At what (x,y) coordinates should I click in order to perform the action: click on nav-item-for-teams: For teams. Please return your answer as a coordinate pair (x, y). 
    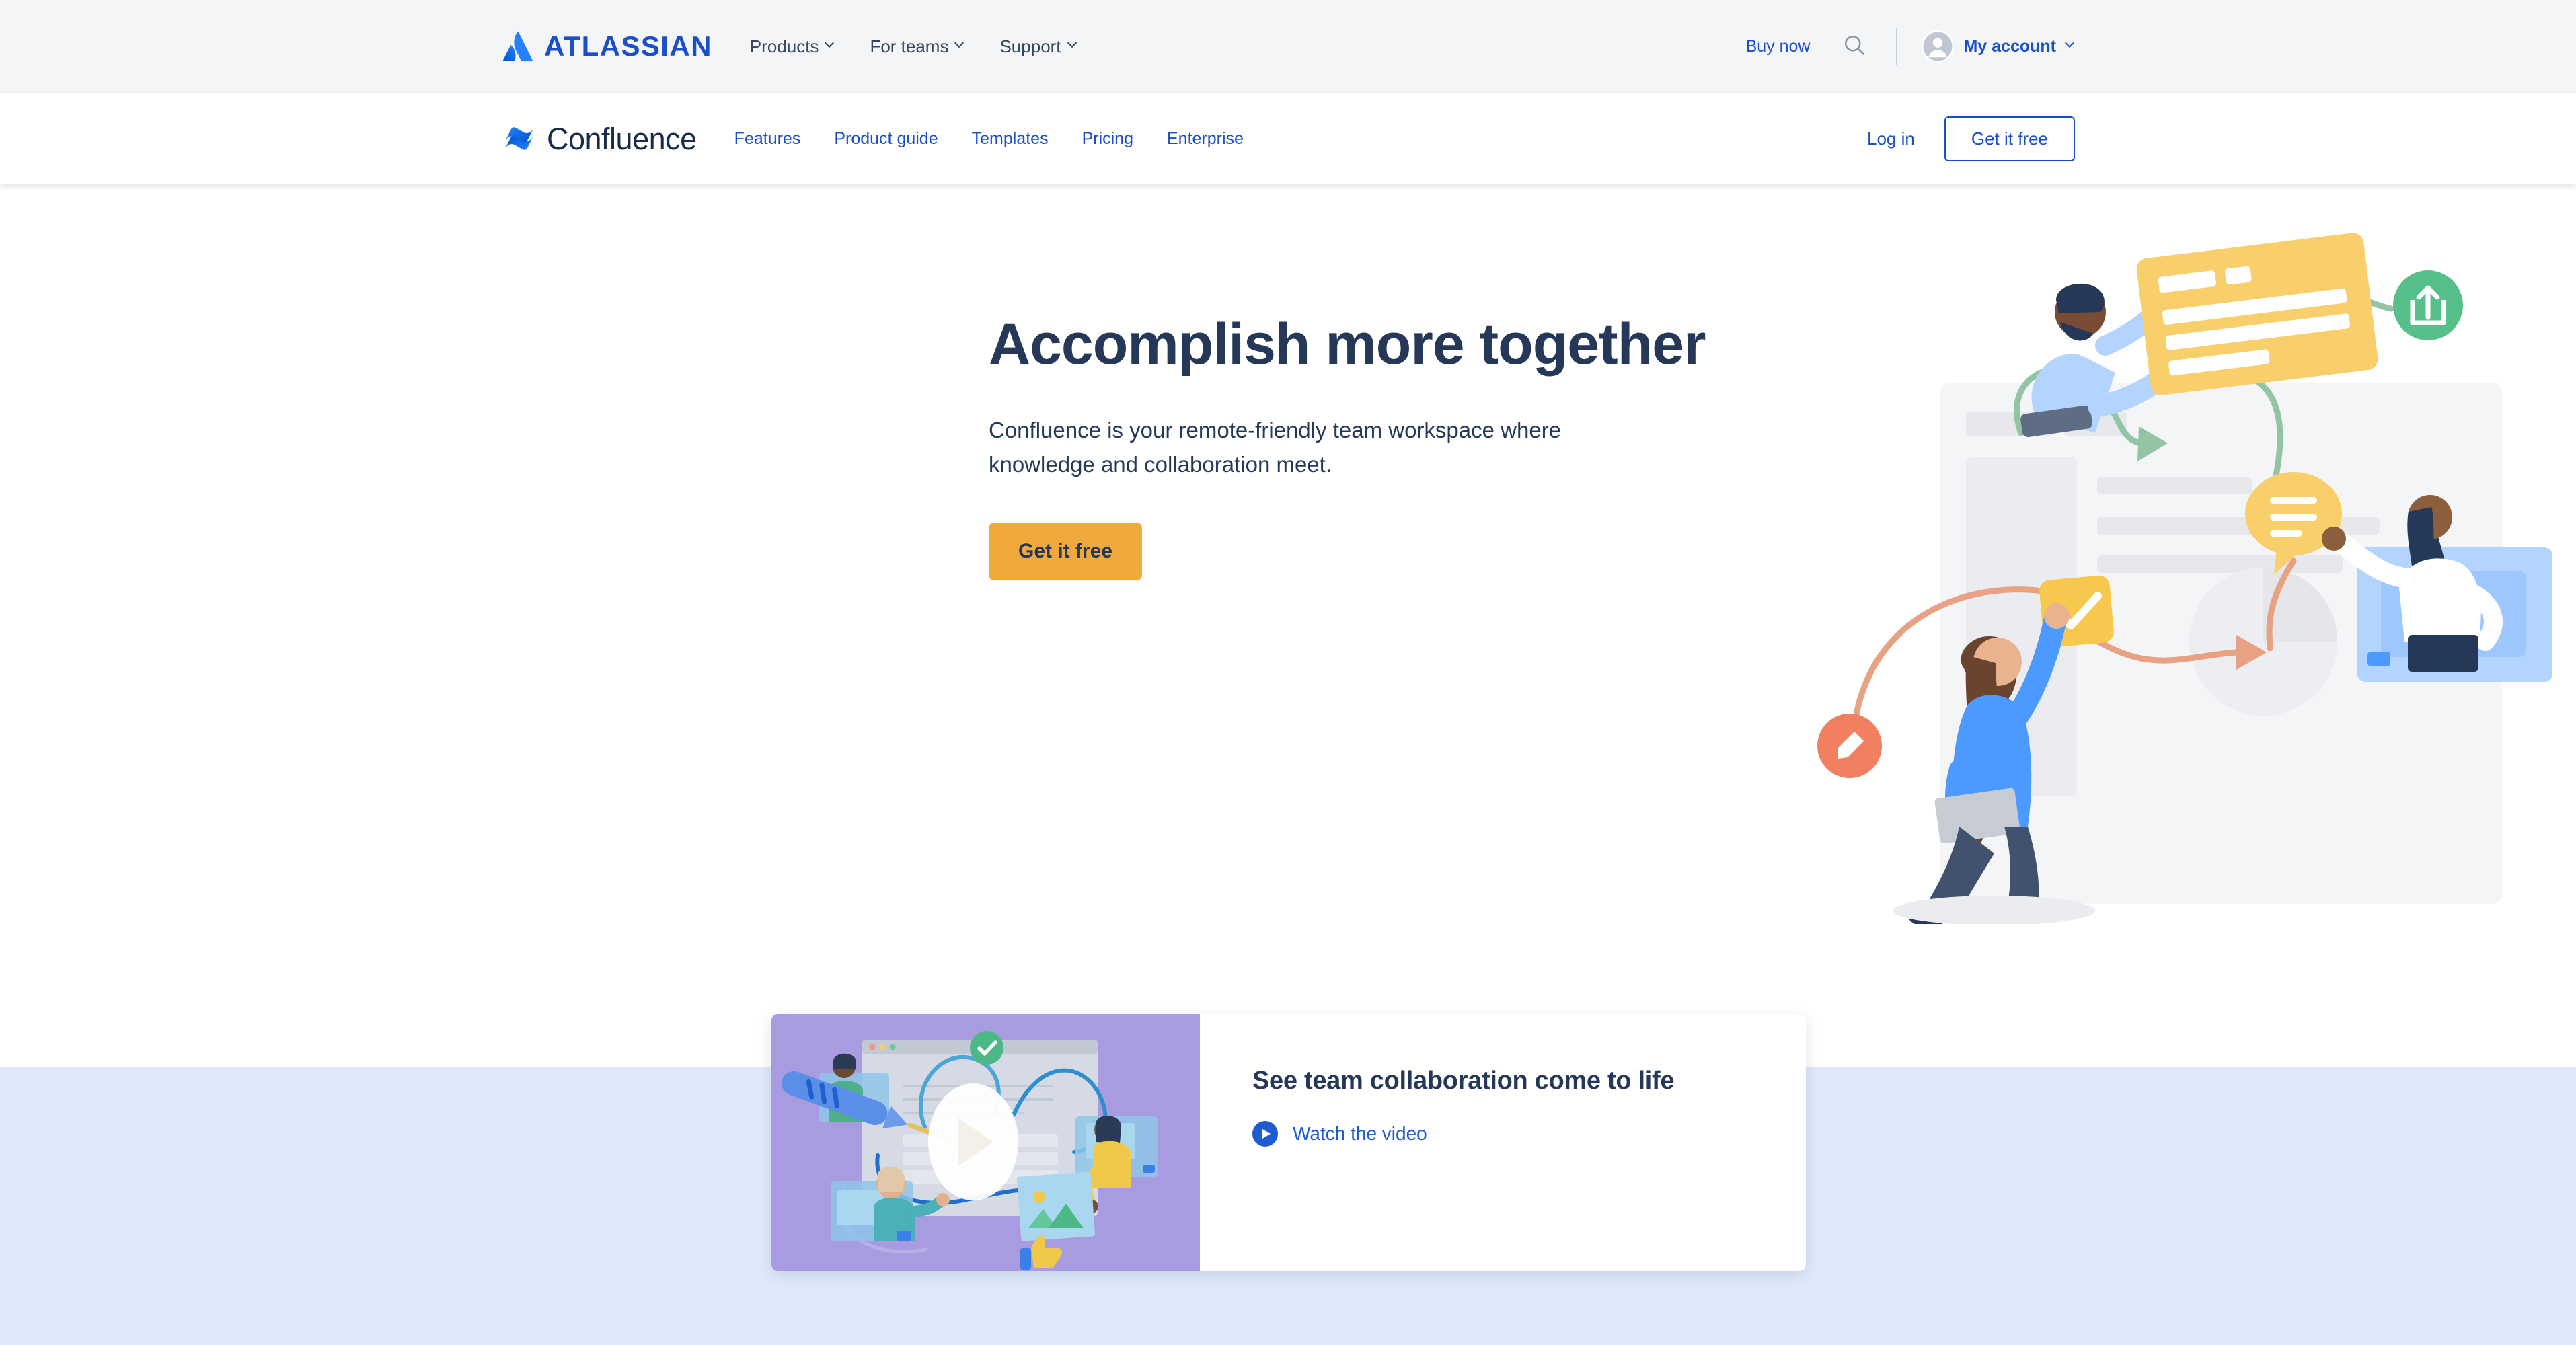
    Looking at the image, I should click on (917, 46).